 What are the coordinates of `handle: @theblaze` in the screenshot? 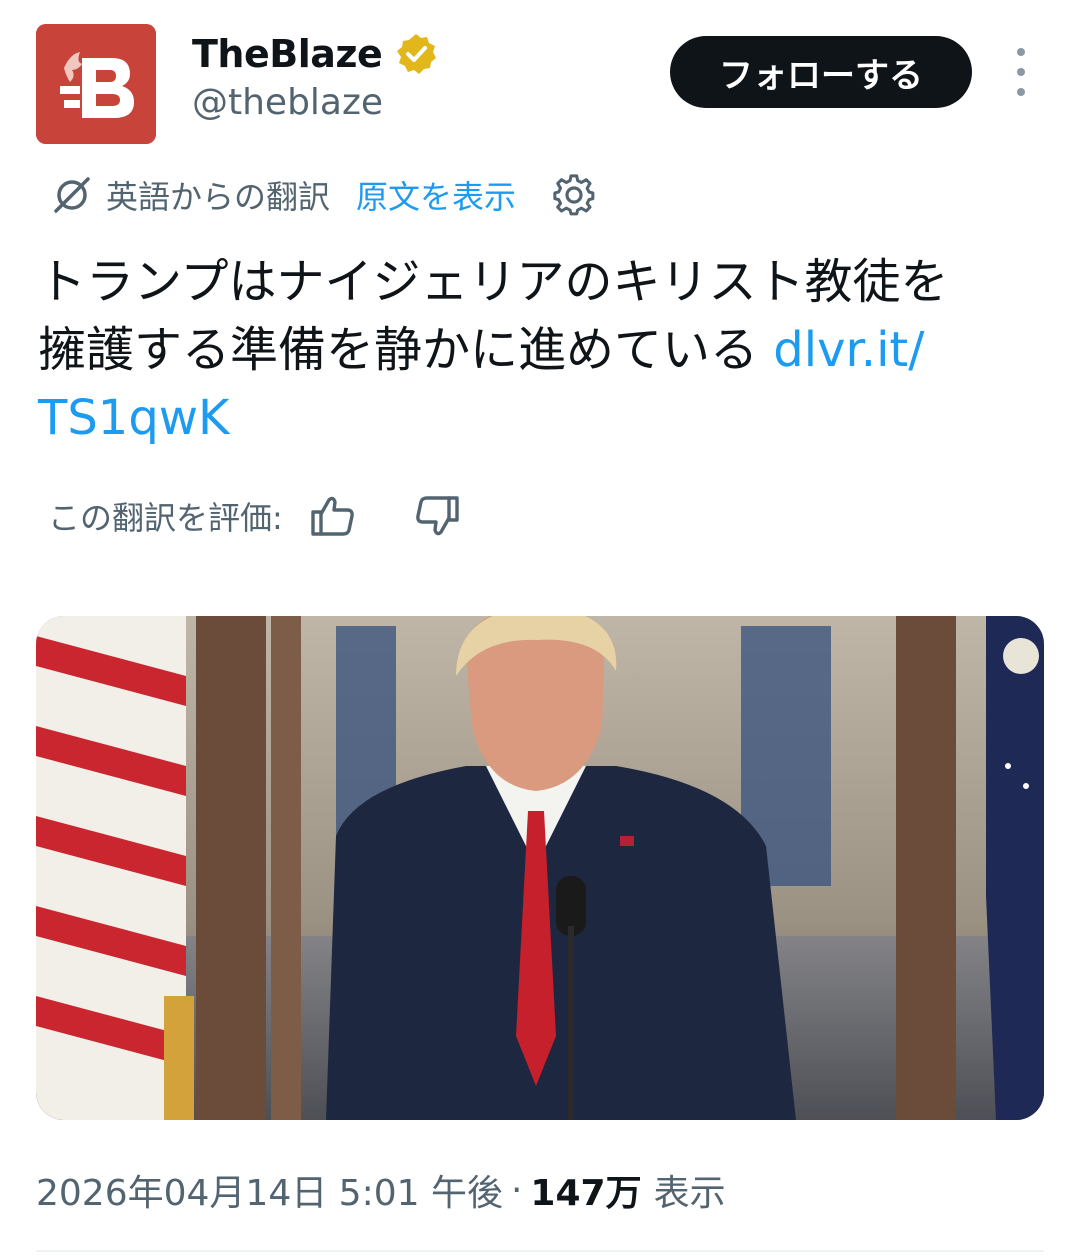 It's located at (287, 102).